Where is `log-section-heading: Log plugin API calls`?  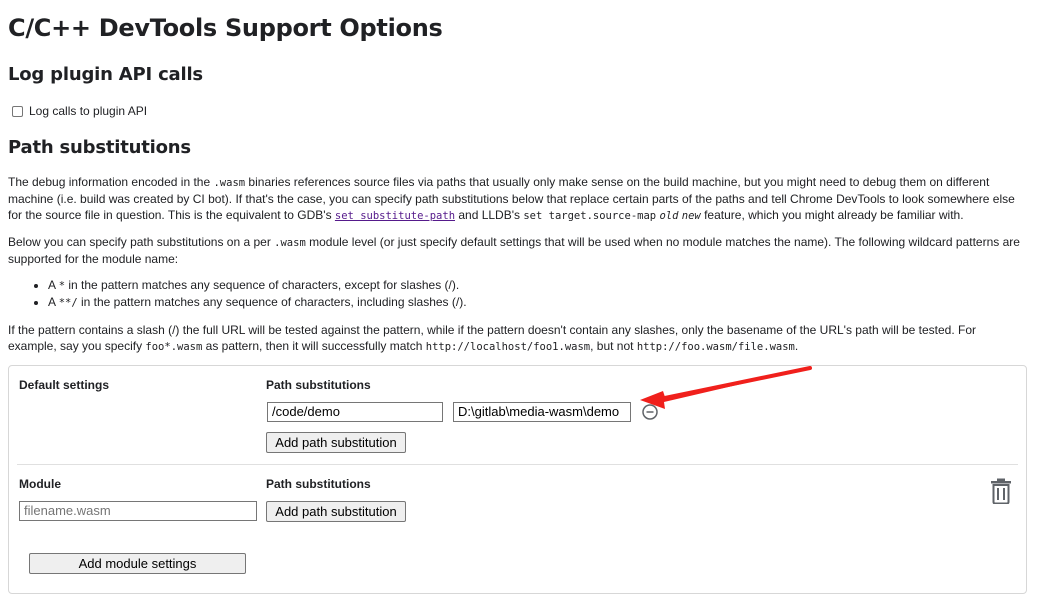 log-section-heading: Log plugin API calls is located at coordinates (105, 74).